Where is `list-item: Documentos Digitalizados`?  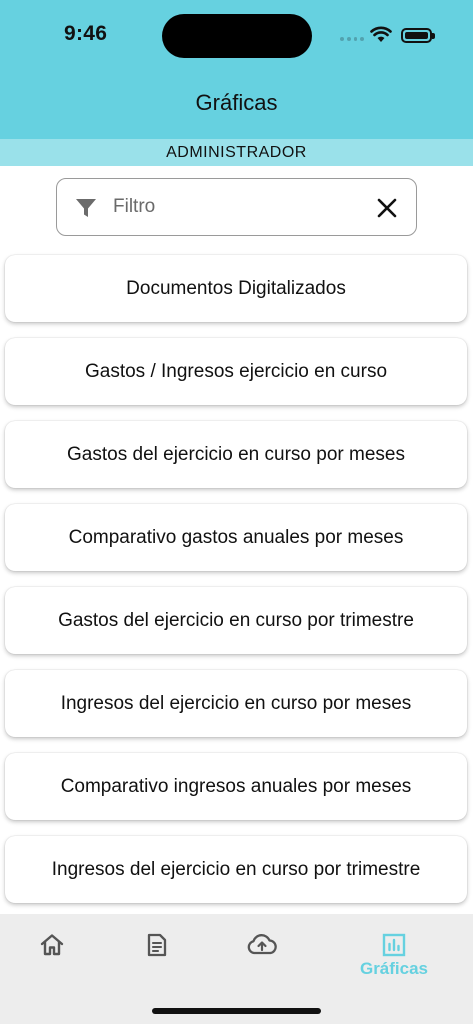
list-item: Documentos Digitalizados is located at coordinates (236, 288).